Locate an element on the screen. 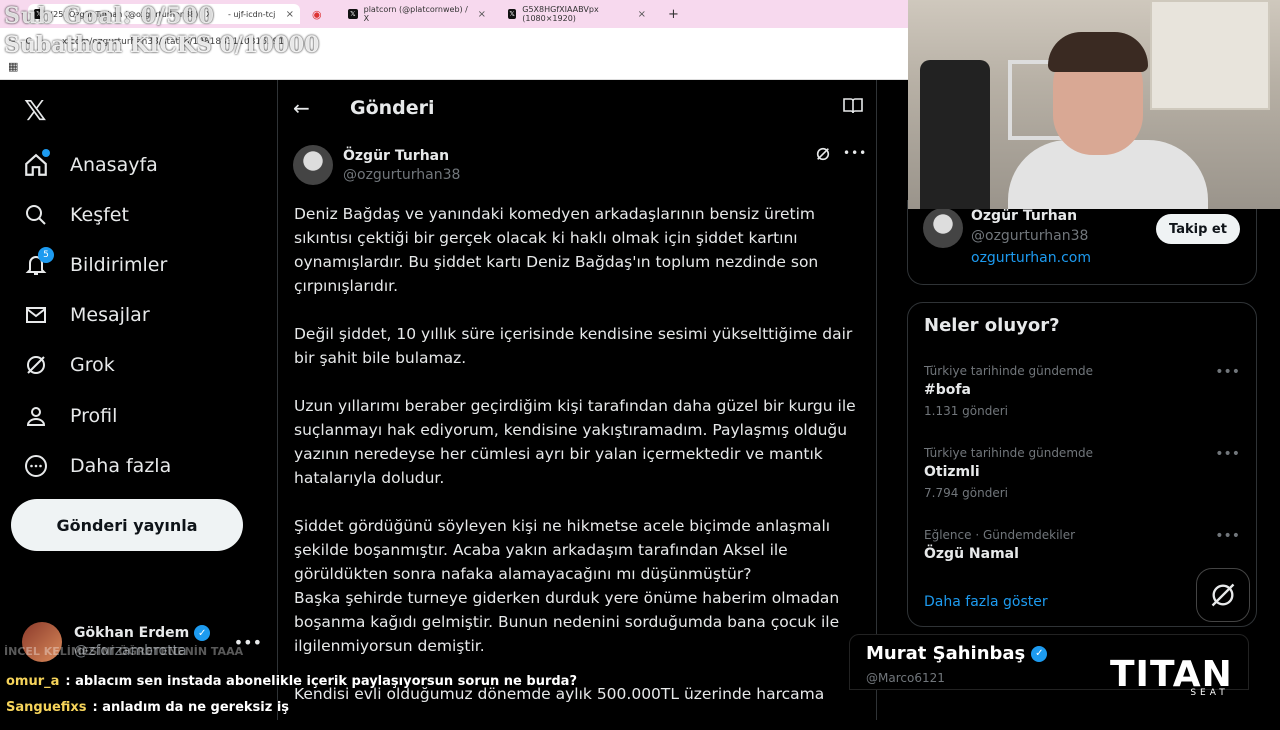 The width and height of the screenshot is (1280, 730). show-more-link: Daha fazla göster is located at coordinates (986, 602).